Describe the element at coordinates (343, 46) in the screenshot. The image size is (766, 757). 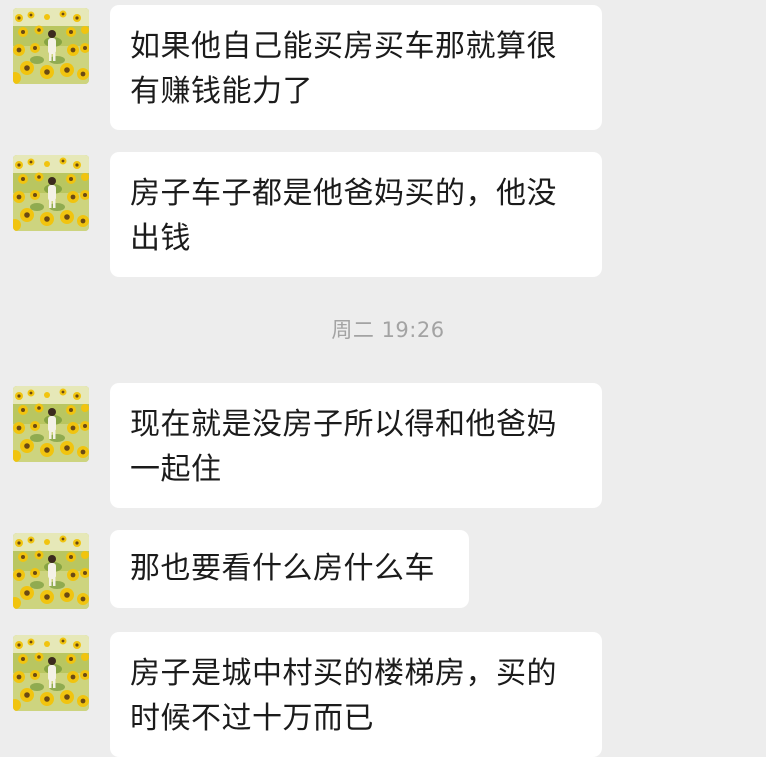
I see `message-line: 如果他自己能买房买车那就算很` at that location.